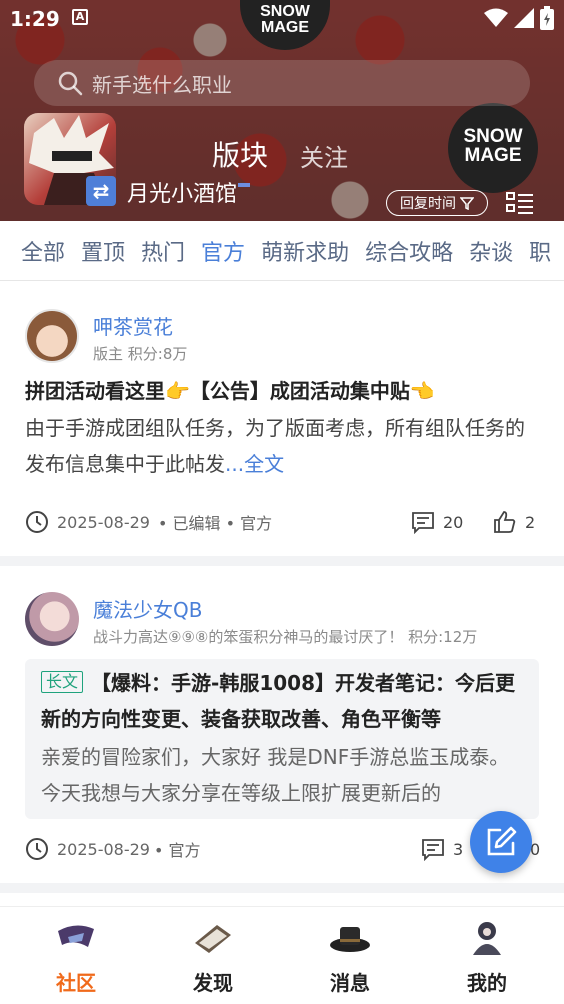  I want to click on discover-icon, so click(213, 939).